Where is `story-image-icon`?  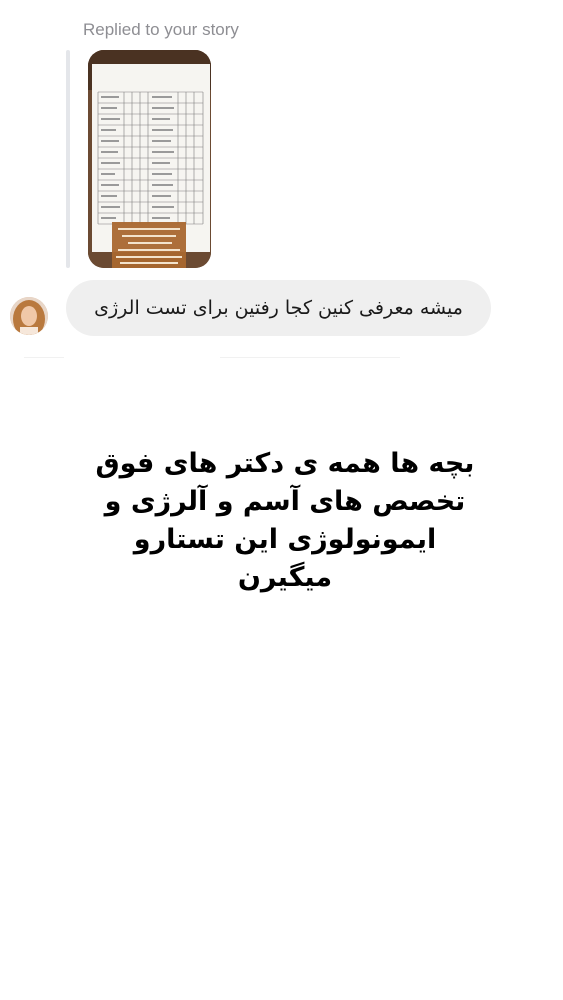
story-image-icon is located at coordinates (149, 159).